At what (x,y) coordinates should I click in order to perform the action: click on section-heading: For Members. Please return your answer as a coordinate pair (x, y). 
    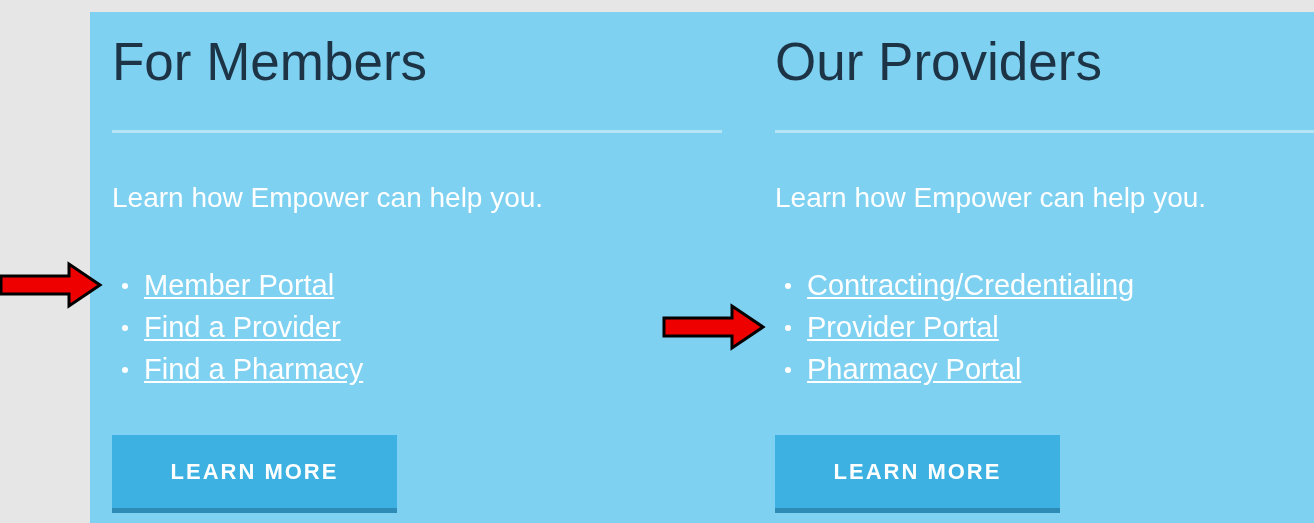
    Looking at the image, I should click on (270, 62).